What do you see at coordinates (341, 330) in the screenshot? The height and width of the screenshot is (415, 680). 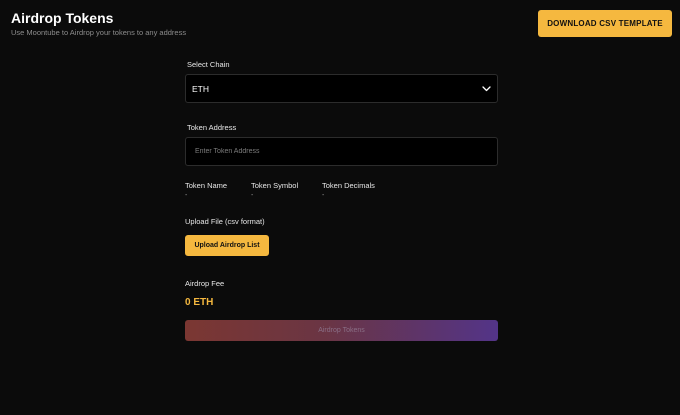 I see `airdrop-tokens-button: Airdrop Tokens` at bounding box center [341, 330].